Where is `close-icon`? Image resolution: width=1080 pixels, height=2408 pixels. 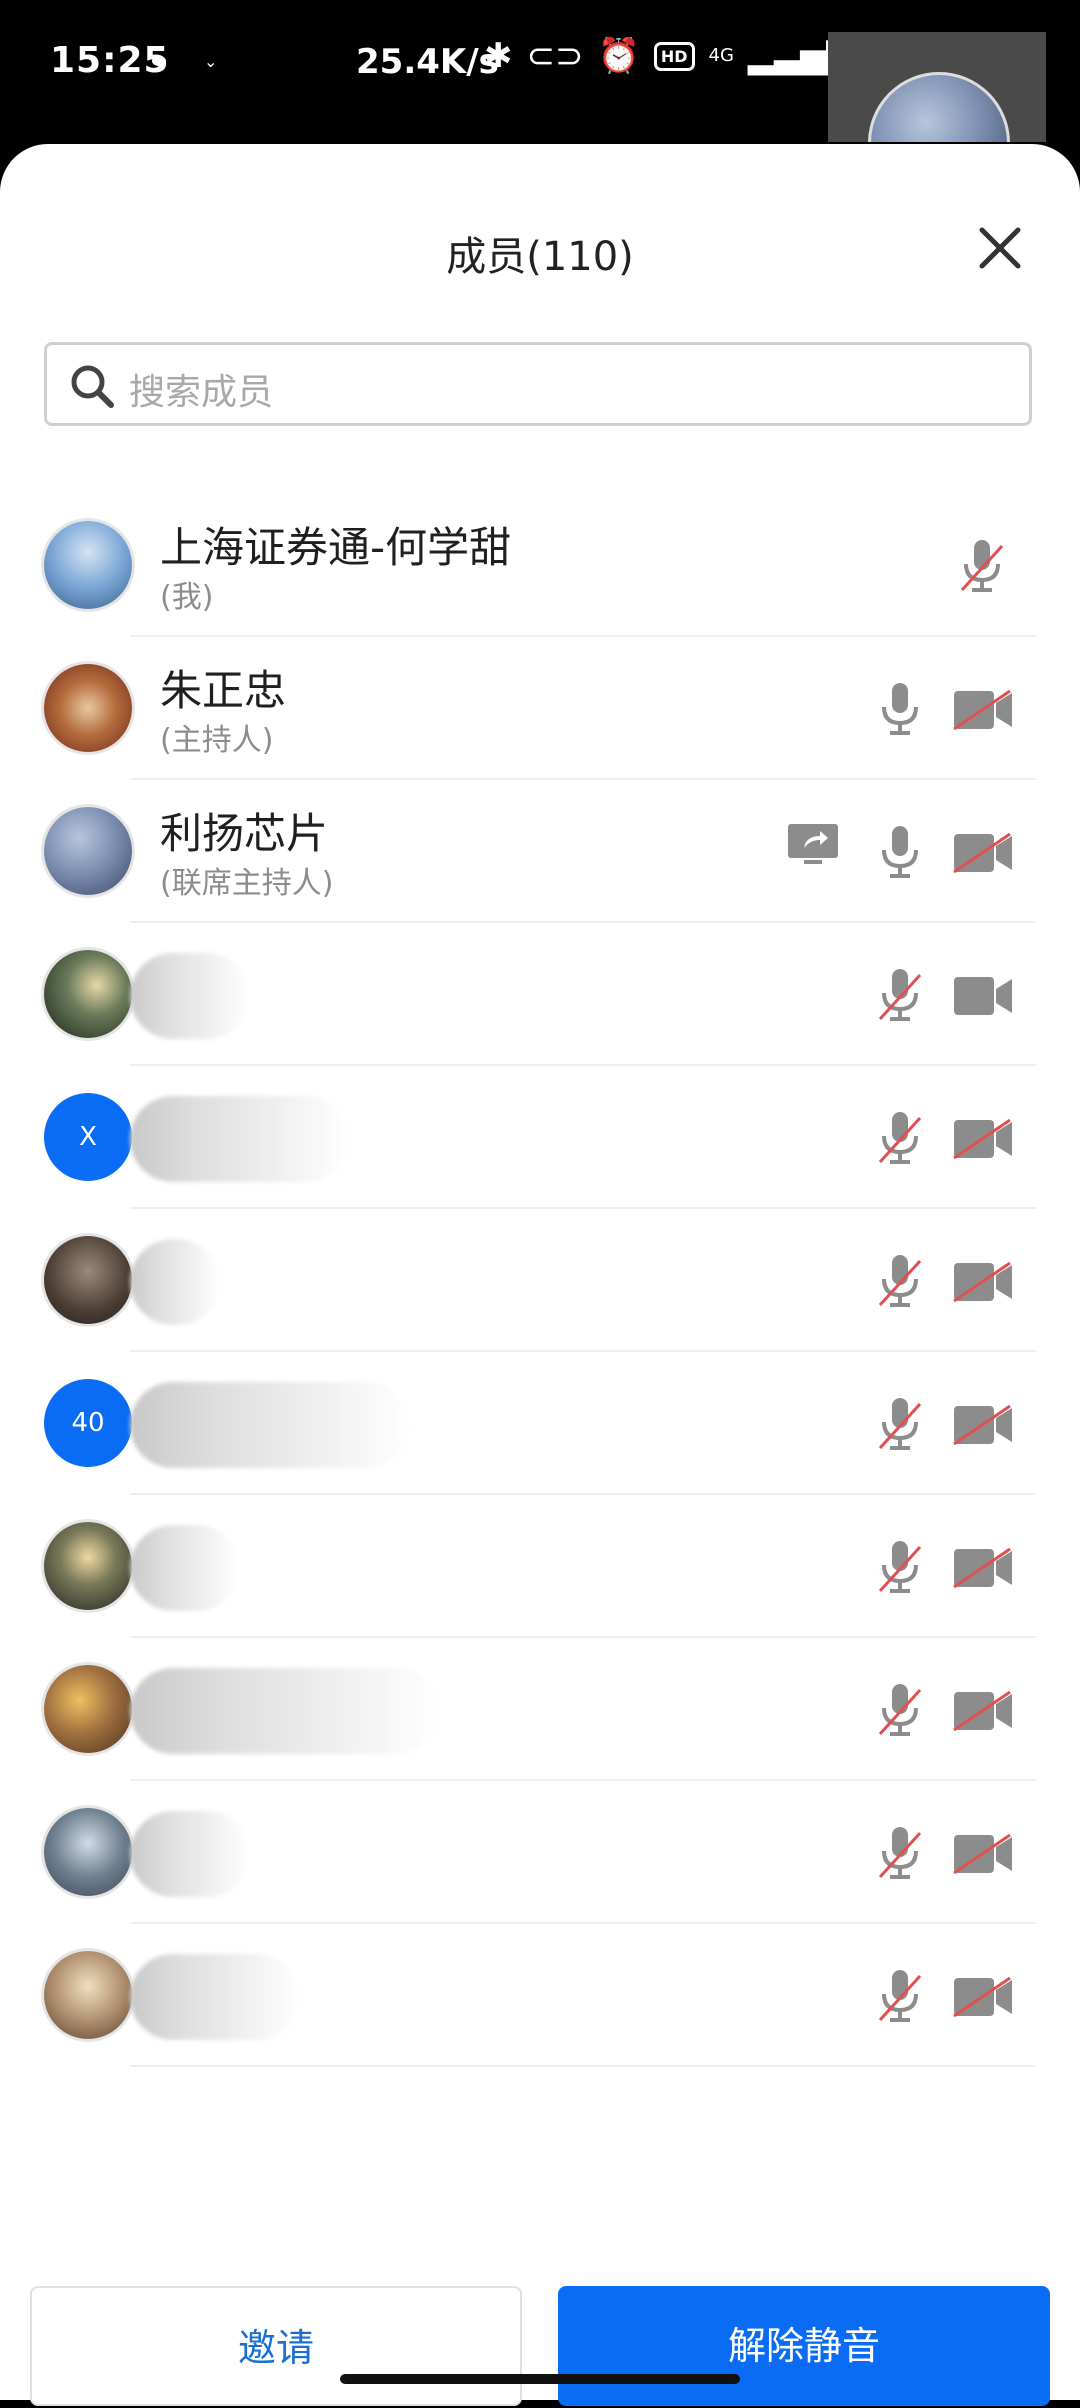
close-icon is located at coordinates (1000, 248).